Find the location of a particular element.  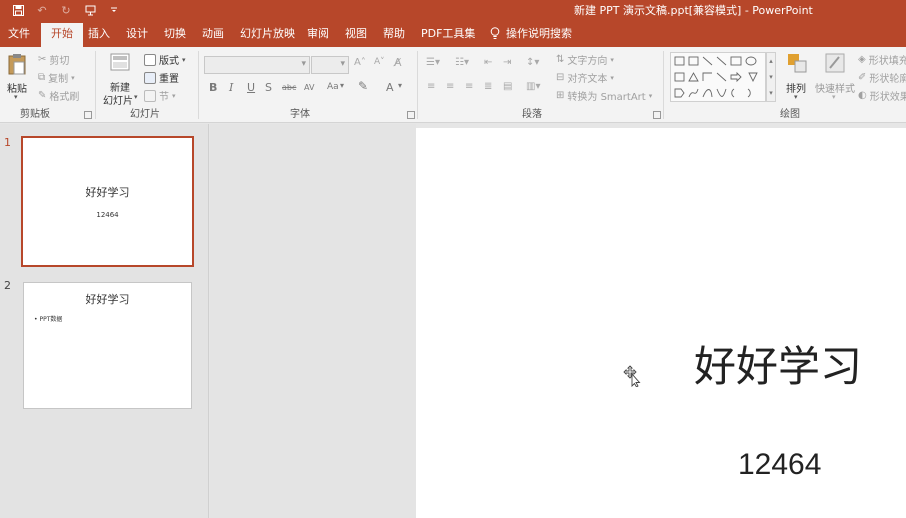

clipboard-launcher-icon is located at coordinates (88, 115).